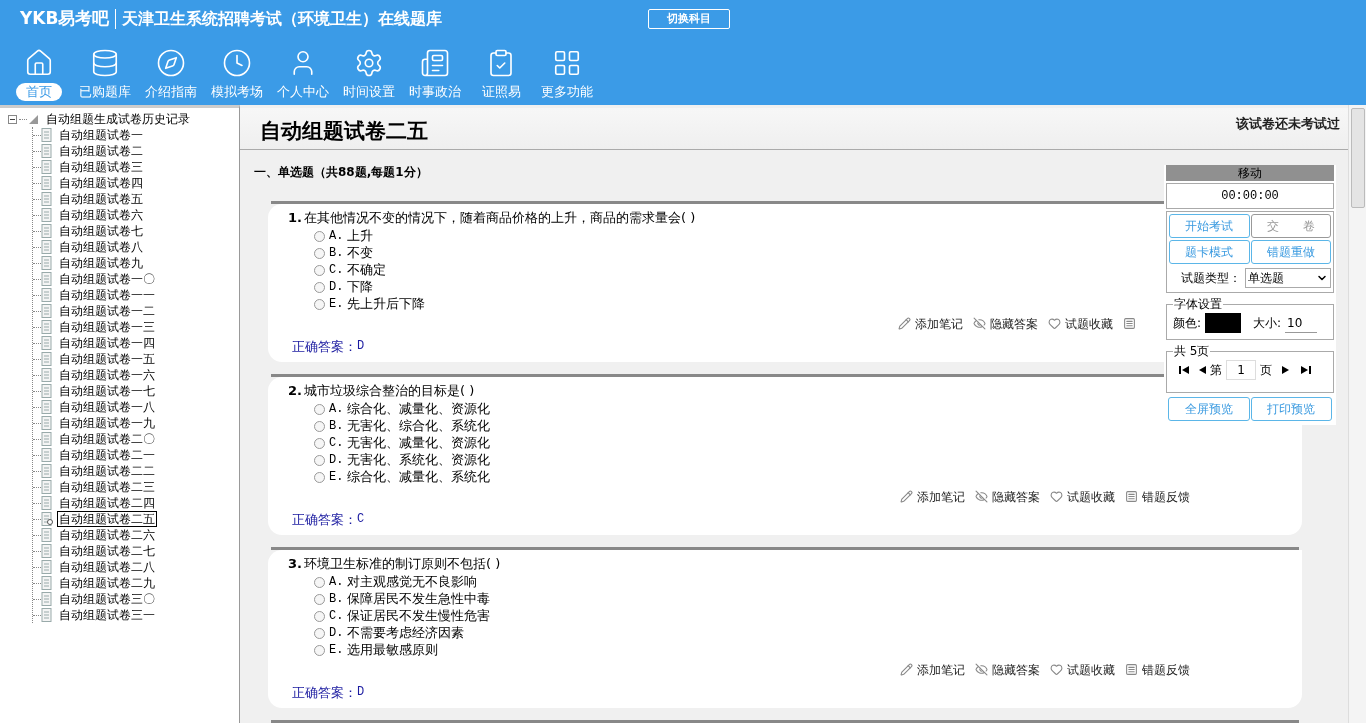 This screenshot has width=1366, height=723. I want to click on previous-page-icon, so click(1202, 370).